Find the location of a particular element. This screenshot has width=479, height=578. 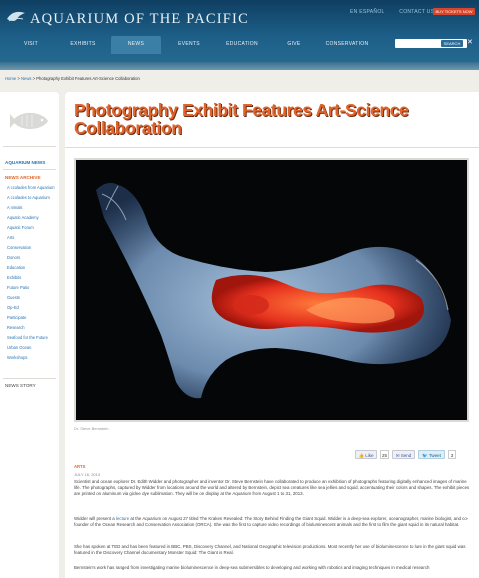

tweet-label: Tweet is located at coordinates (434, 455).